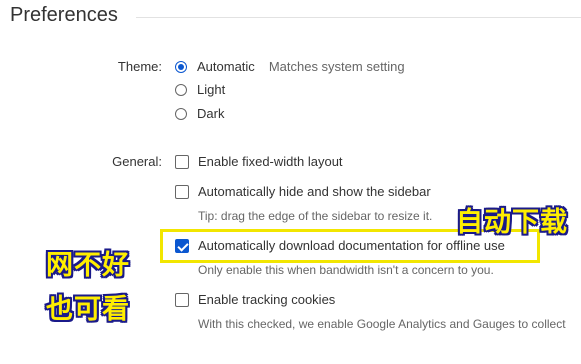 This screenshot has width=581, height=364. Describe the element at coordinates (226, 66) in the screenshot. I see `theme-option-automatic-label: Automatic` at that location.